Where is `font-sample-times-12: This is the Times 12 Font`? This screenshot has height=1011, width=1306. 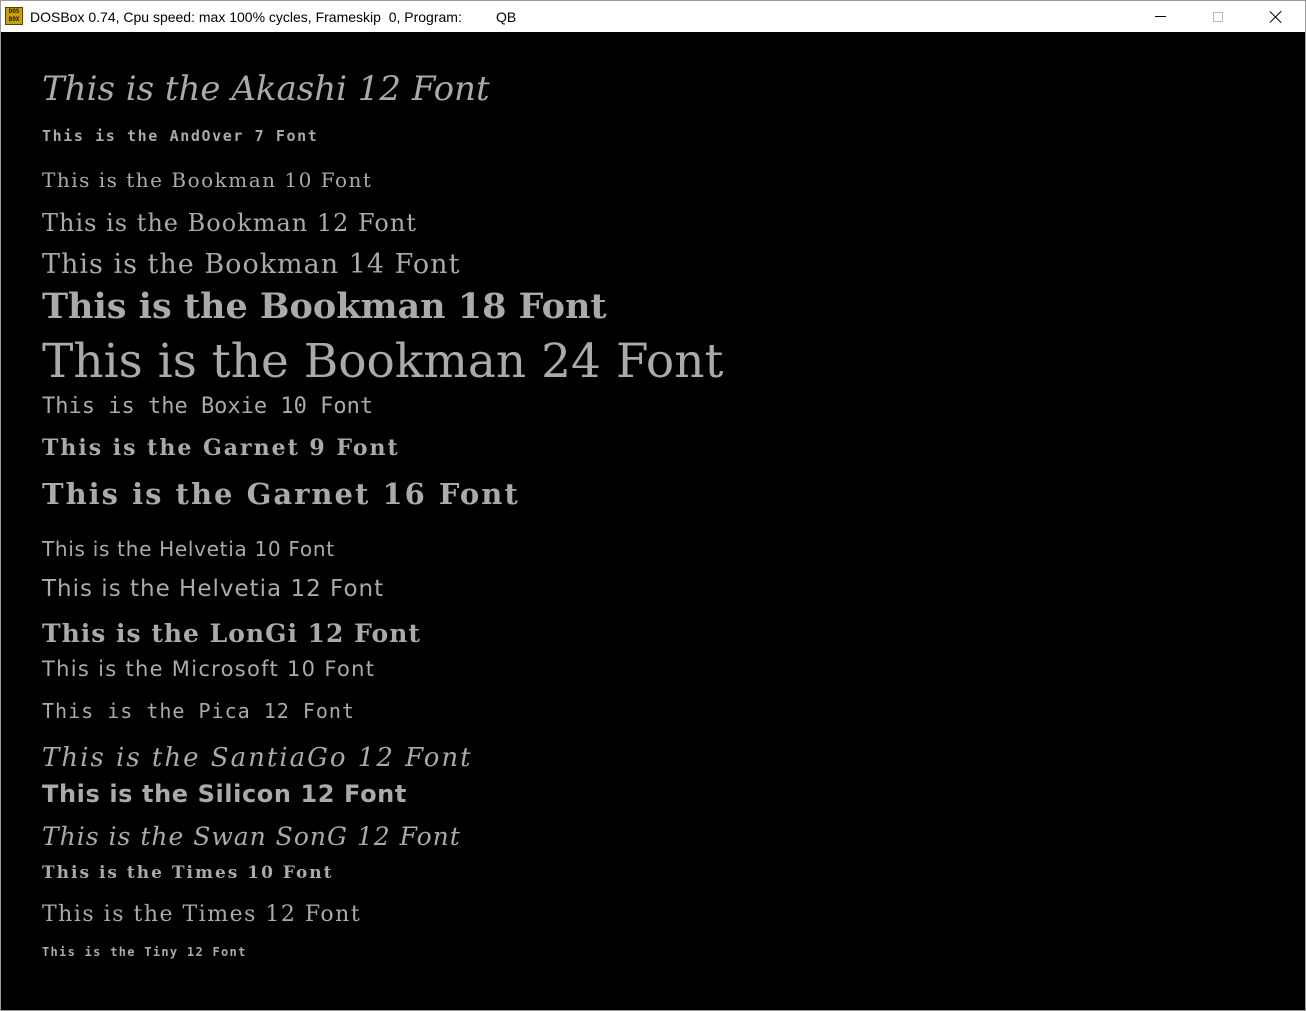 font-sample-times-12: This is the Times 12 Font is located at coordinates (202, 914).